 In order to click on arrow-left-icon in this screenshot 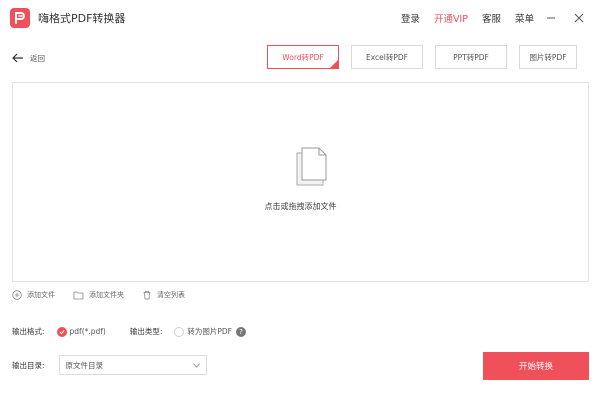, I will do `click(17, 58)`.